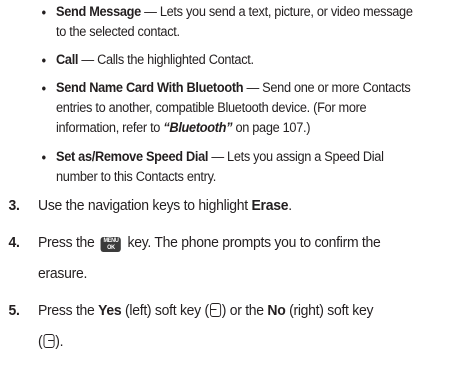 The image size is (474, 365). Describe the element at coordinates (111, 244) in the screenshot. I see `menu-ok-key-icon: MENU OK` at that location.